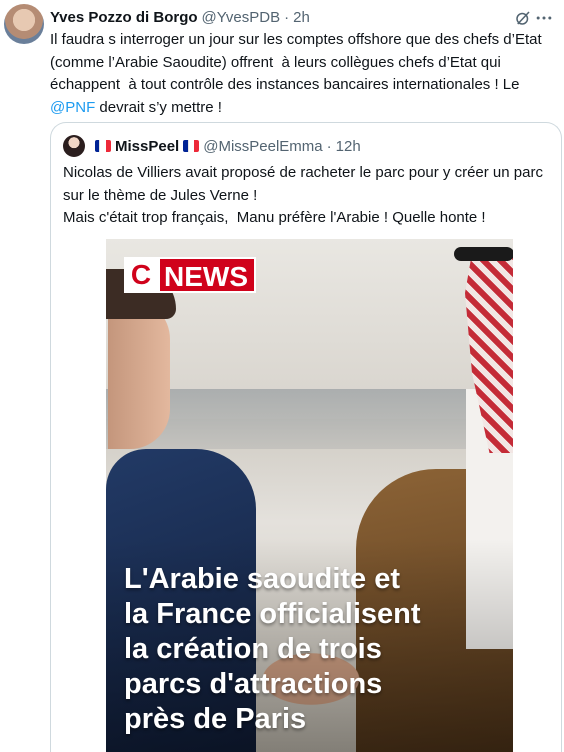 The width and height of the screenshot is (564, 752). What do you see at coordinates (141, 275) in the screenshot?
I see `cnews-logo-c: C` at bounding box center [141, 275].